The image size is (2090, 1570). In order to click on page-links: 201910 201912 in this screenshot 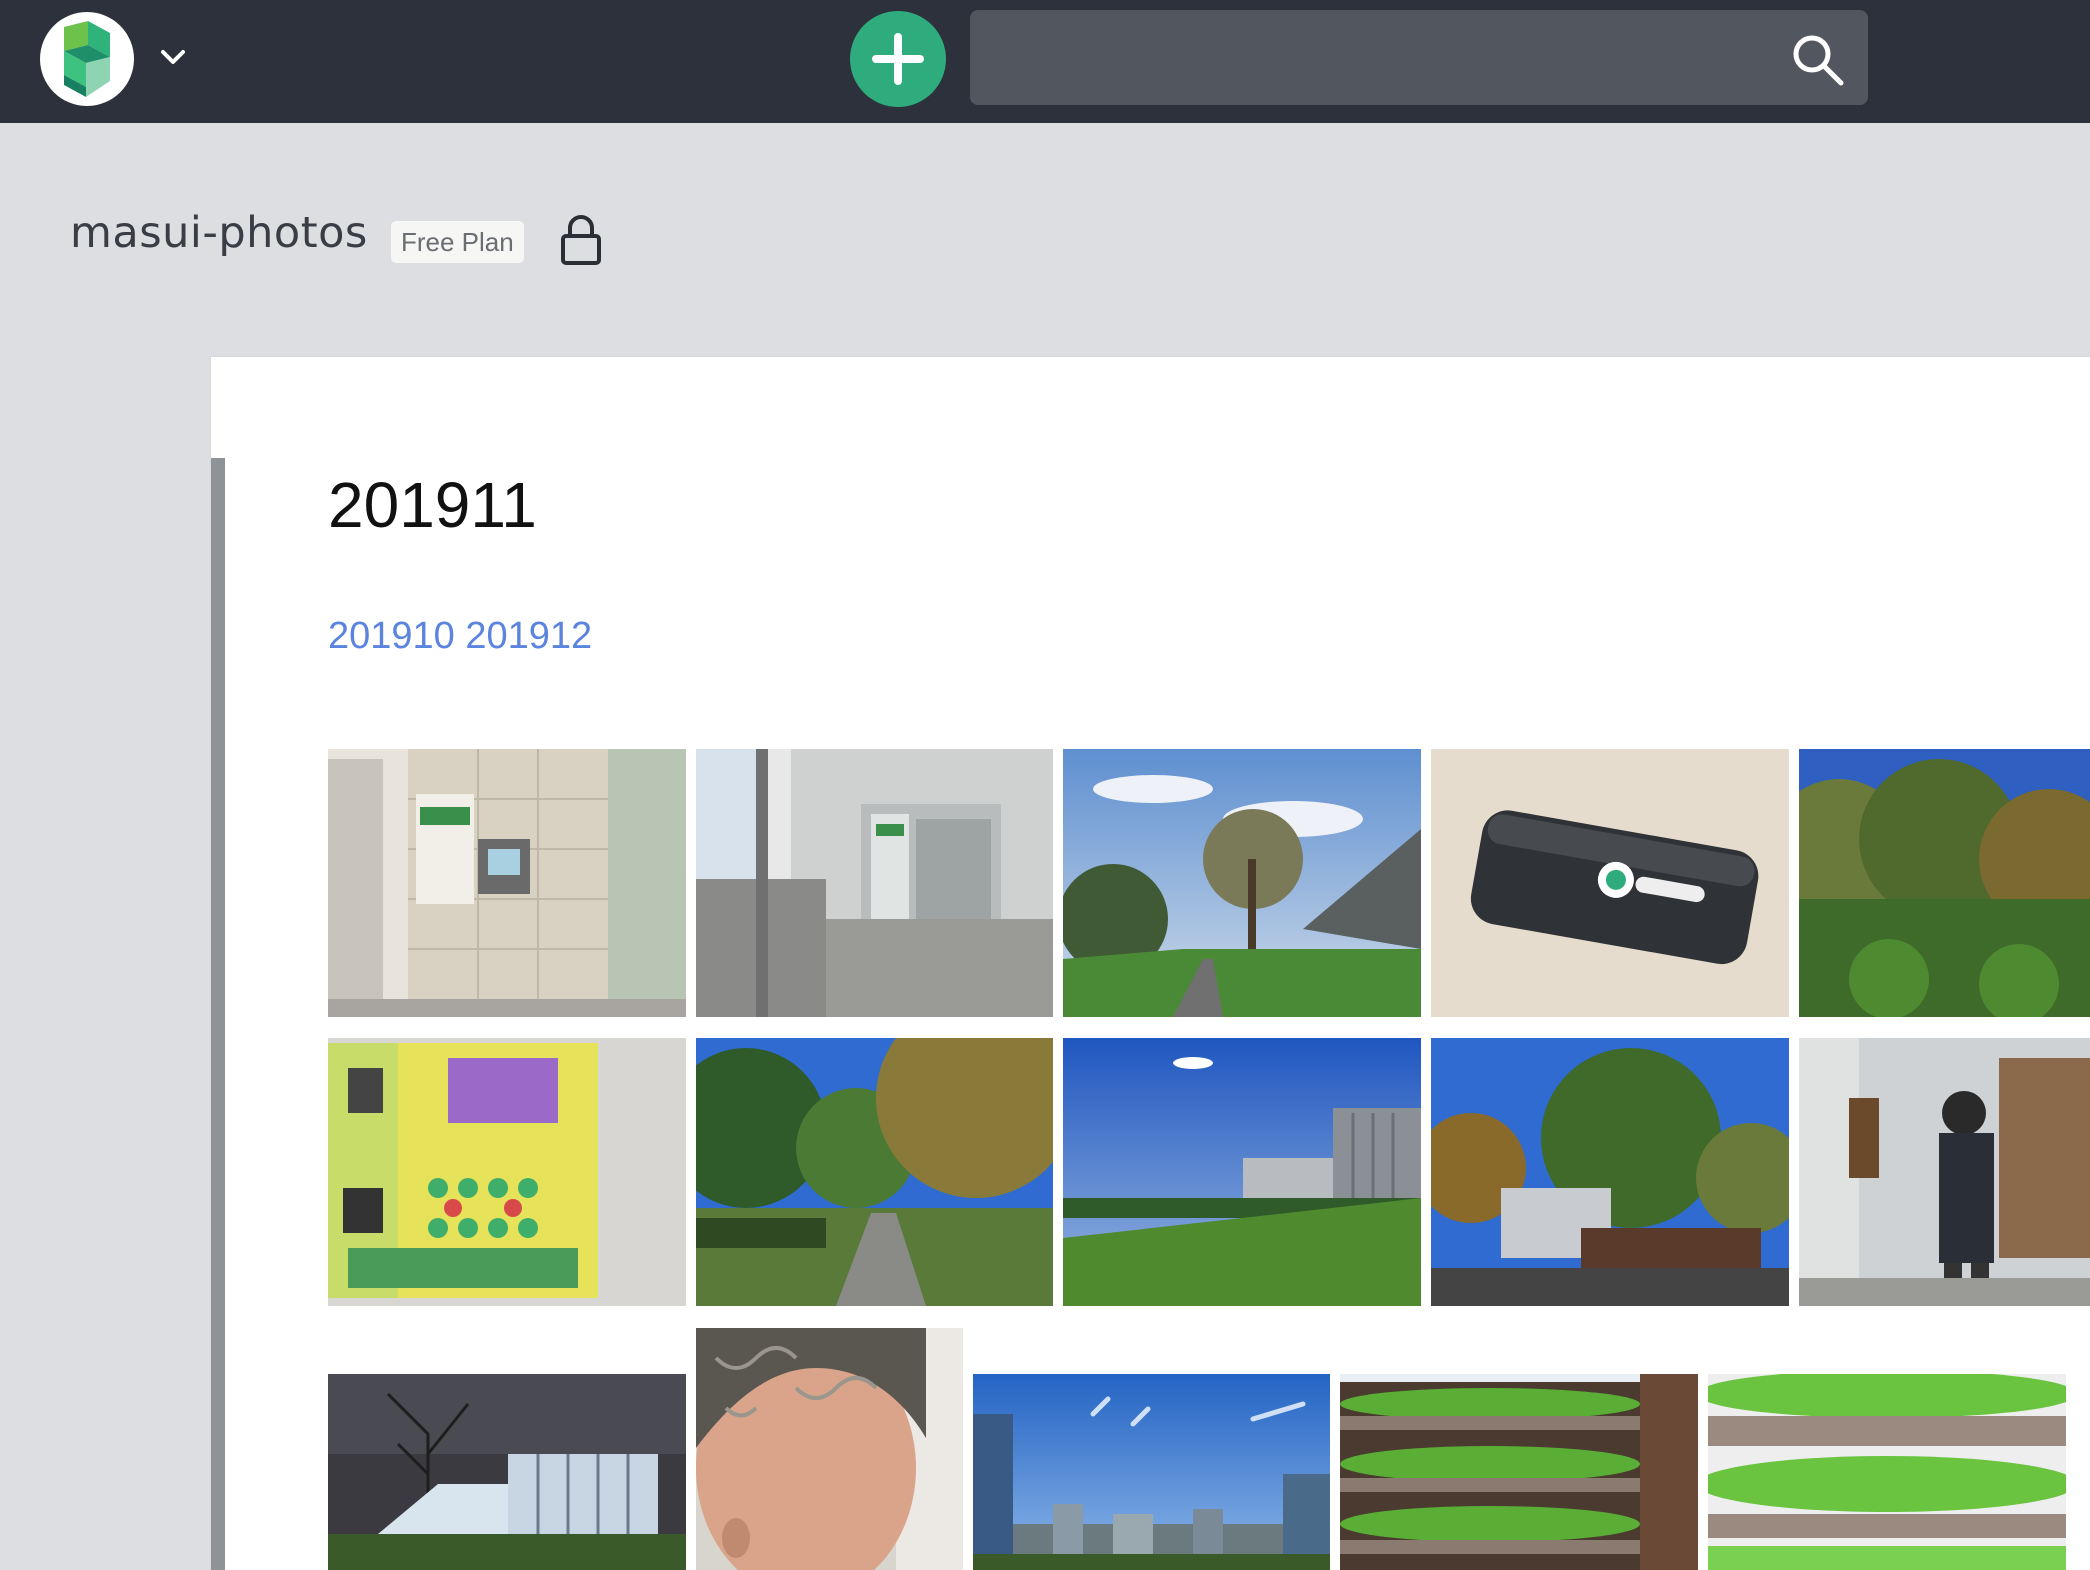, I will do `click(460, 636)`.